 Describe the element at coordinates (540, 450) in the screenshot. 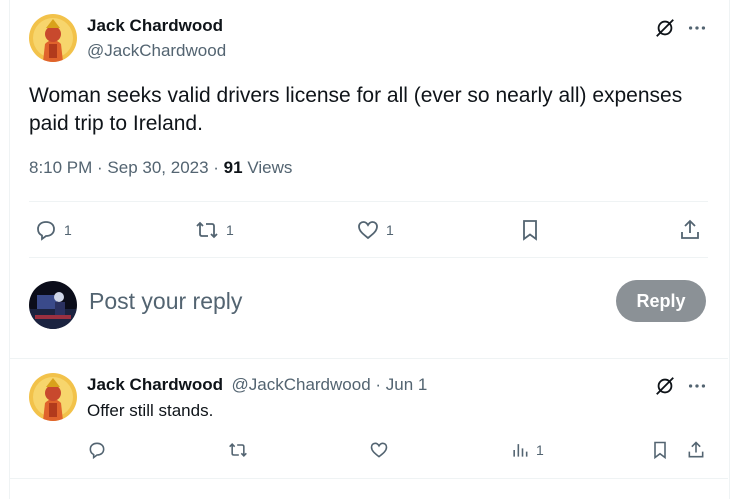

I see `reply-views-count: 1` at that location.